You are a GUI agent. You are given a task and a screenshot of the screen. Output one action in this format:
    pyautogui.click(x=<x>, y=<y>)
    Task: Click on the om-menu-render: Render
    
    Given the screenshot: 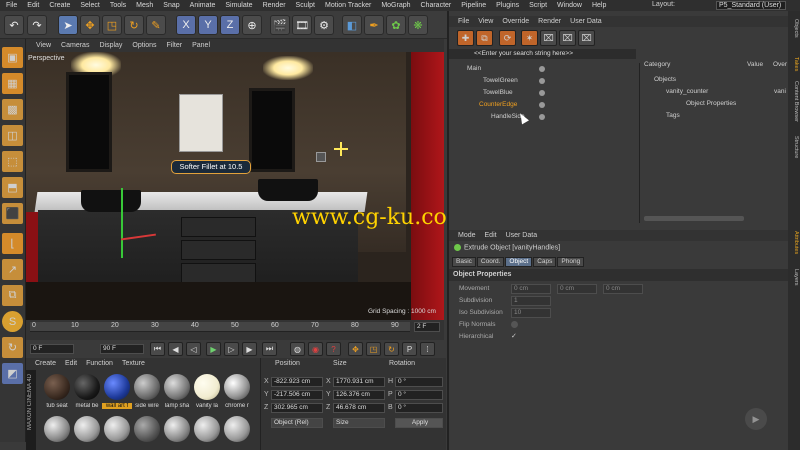 What is the action you would take?
    pyautogui.click(x=549, y=21)
    